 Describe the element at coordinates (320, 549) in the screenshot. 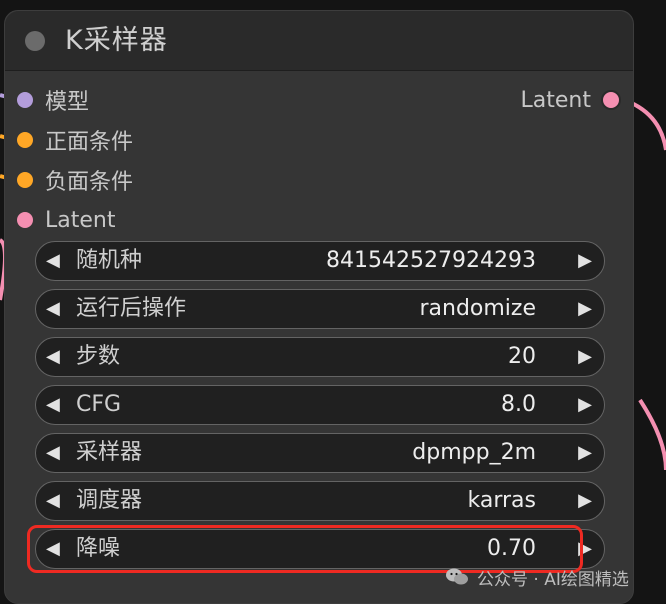

I see `widget-denoise: ◀ 降噪 0.70 ▶` at that location.